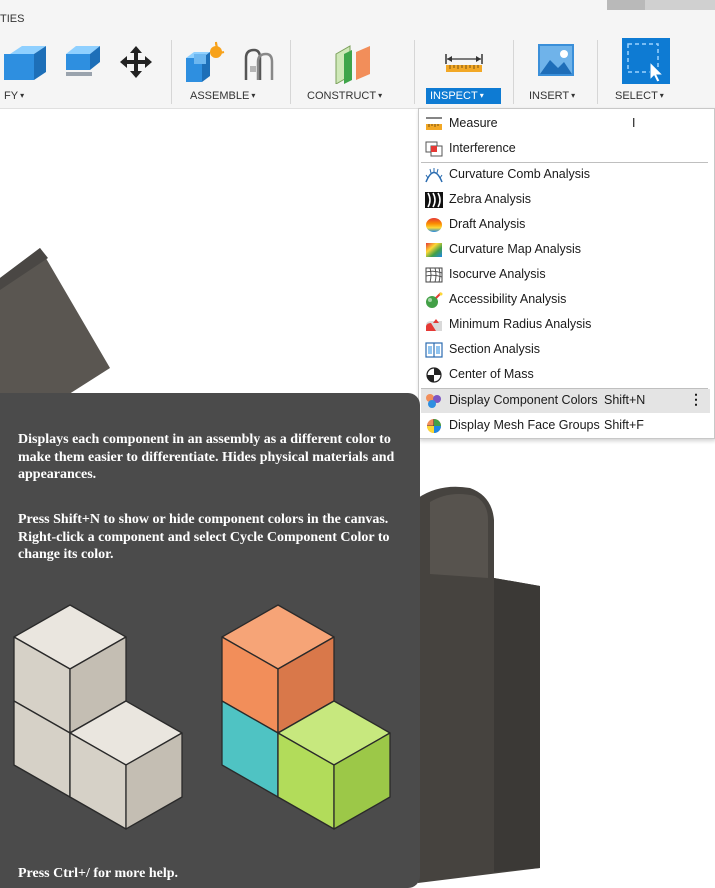  I want to click on move-icon, so click(136, 62).